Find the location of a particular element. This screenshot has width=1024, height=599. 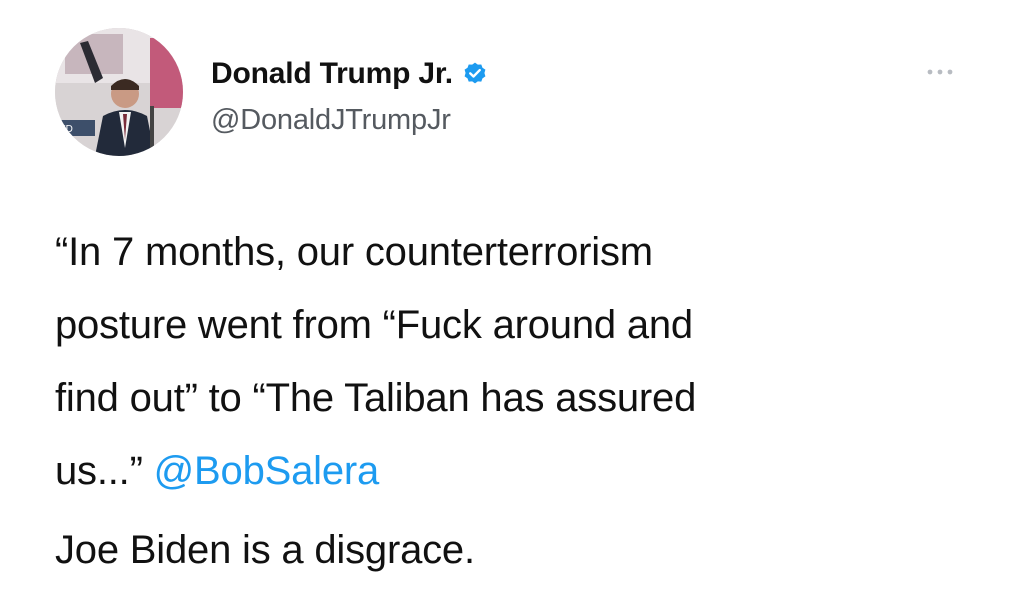

tweet-text-line-end: us...” is located at coordinates (99, 471).